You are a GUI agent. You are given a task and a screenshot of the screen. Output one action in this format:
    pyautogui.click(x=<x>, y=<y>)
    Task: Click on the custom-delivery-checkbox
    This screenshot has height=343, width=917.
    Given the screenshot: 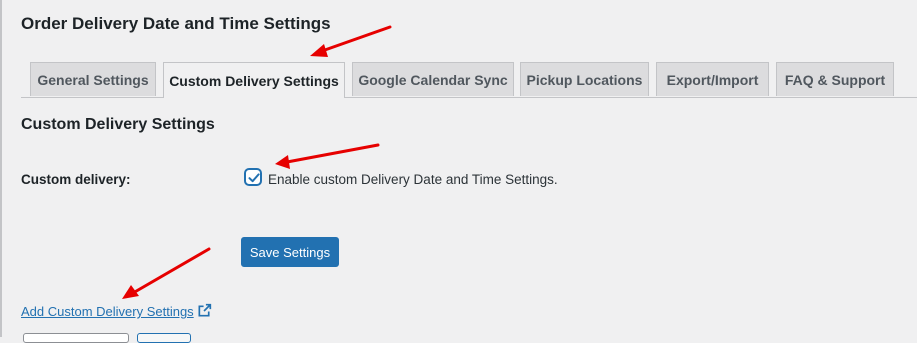 What is the action you would take?
    pyautogui.click(x=253, y=177)
    